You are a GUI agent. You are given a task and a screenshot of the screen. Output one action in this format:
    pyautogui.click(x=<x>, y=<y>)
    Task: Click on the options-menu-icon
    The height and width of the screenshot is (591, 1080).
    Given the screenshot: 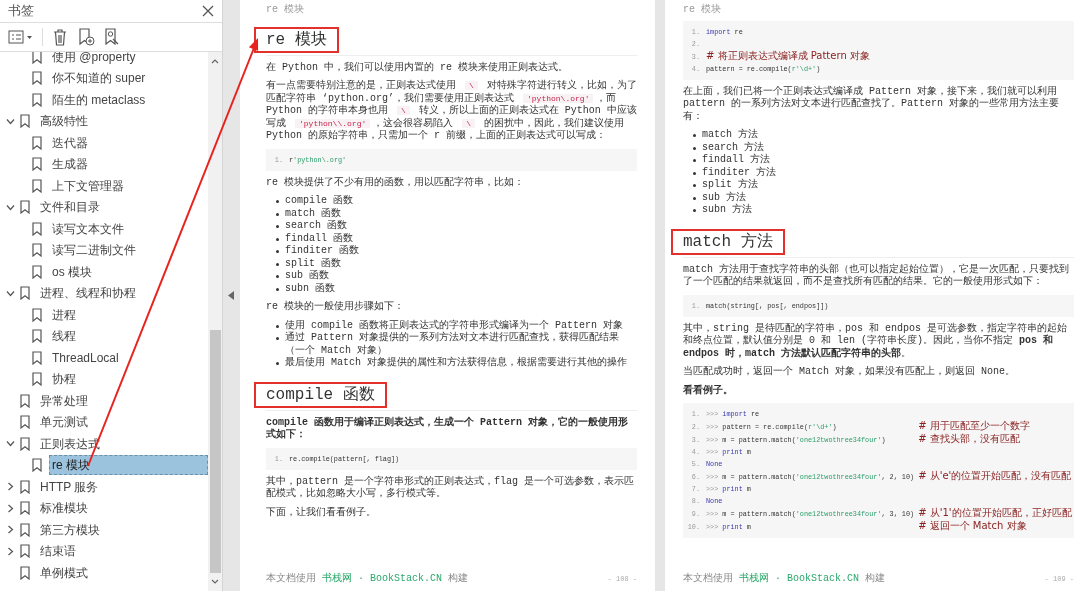 What is the action you would take?
    pyautogui.click(x=21, y=37)
    